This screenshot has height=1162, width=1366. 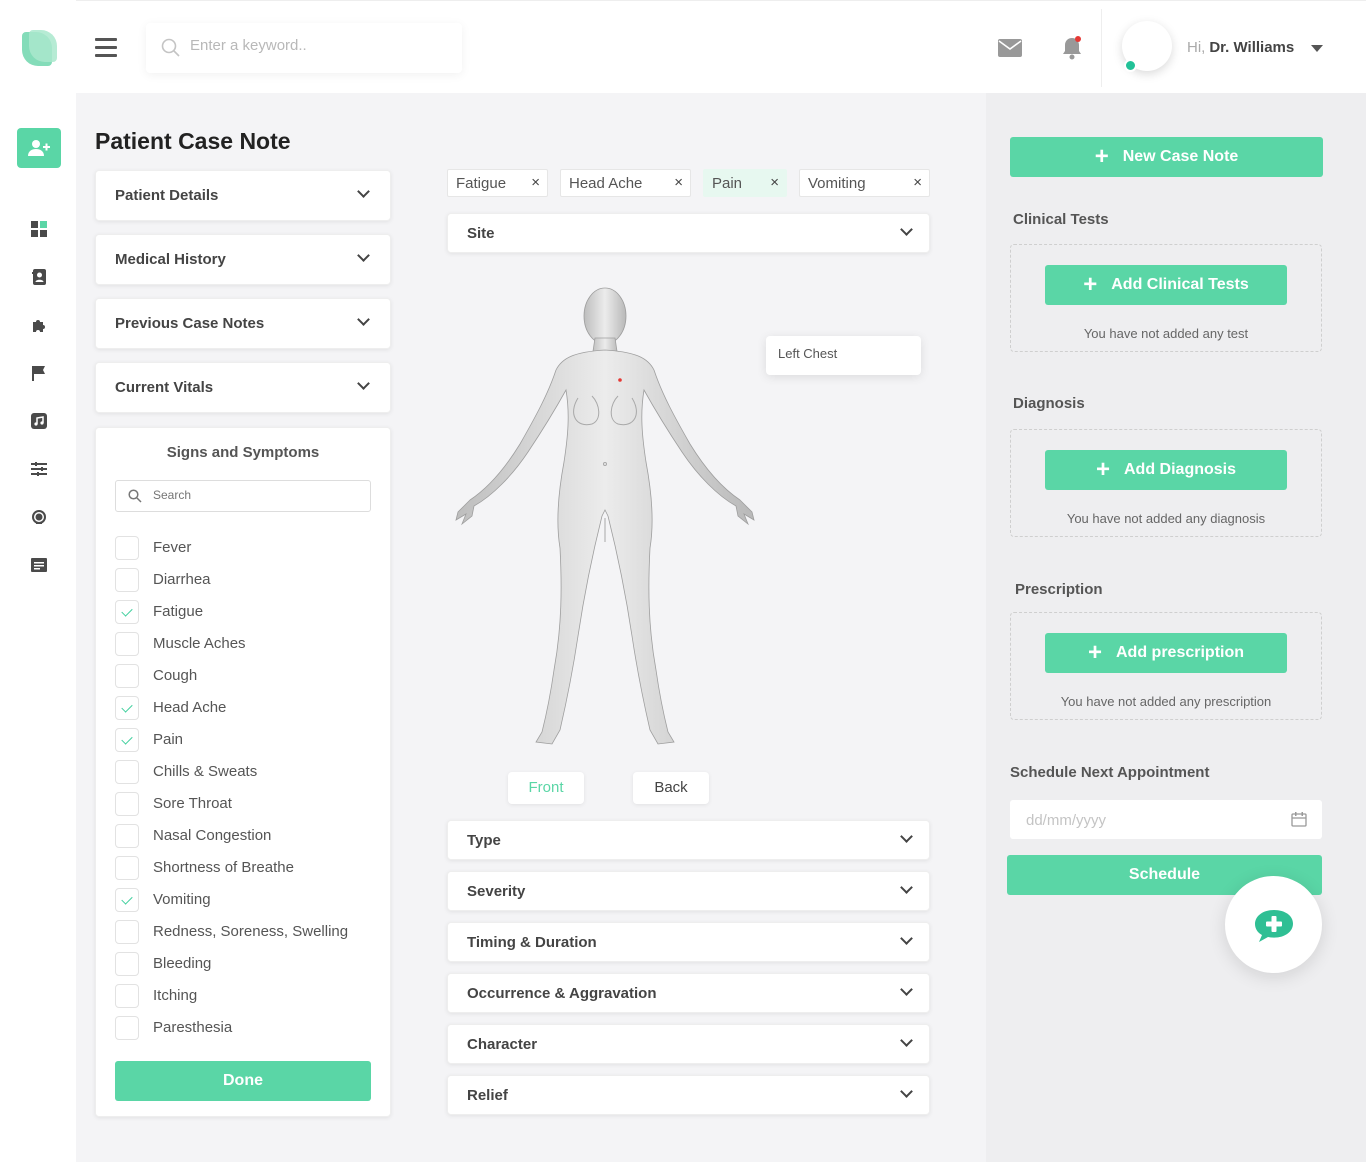 What do you see at coordinates (245, 612) in the screenshot?
I see `symptom-item: Fatigue` at bounding box center [245, 612].